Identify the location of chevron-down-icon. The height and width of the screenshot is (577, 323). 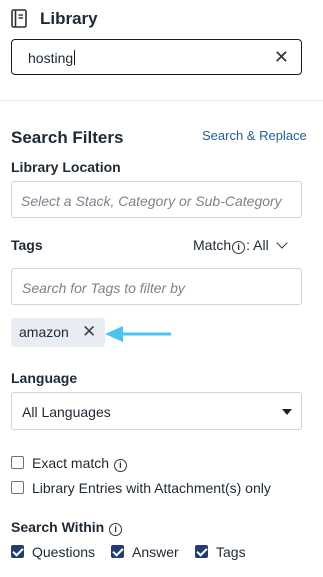
(282, 243).